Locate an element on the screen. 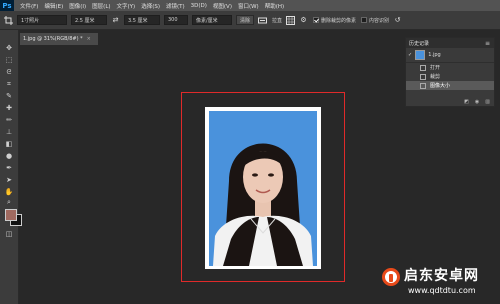  swap-icon: ⇄ is located at coordinates (115, 20).